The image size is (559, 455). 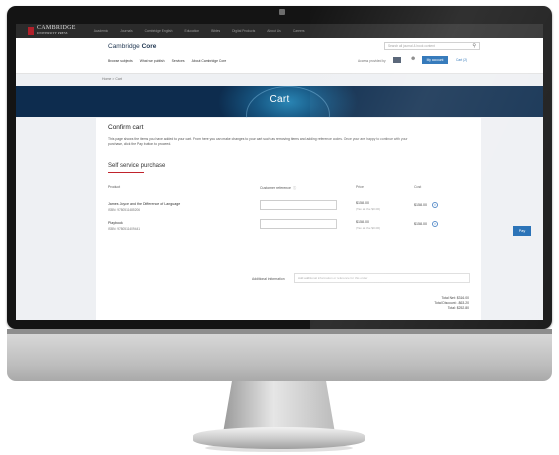 What do you see at coordinates (215, 31) in the screenshot?
I see `global-nav-bibles: Bibles` at bounding box center [215, 31].